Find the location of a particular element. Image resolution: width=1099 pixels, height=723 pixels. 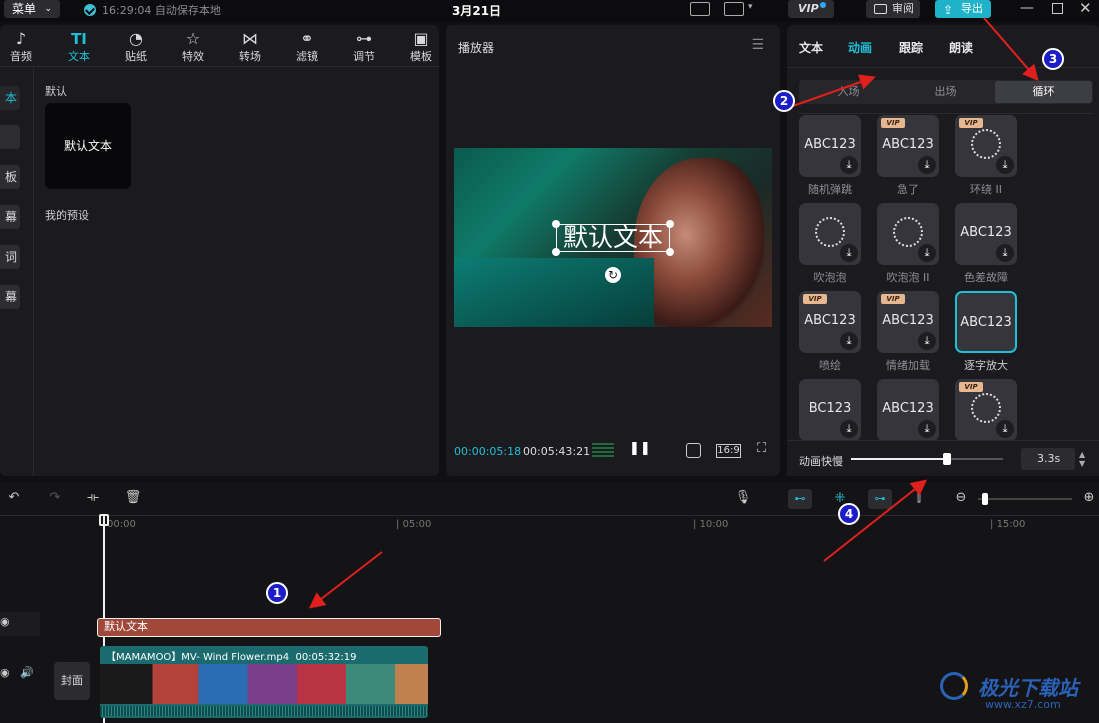

watermark-url: www.xz7.com is located at coordinates (1023, 704).